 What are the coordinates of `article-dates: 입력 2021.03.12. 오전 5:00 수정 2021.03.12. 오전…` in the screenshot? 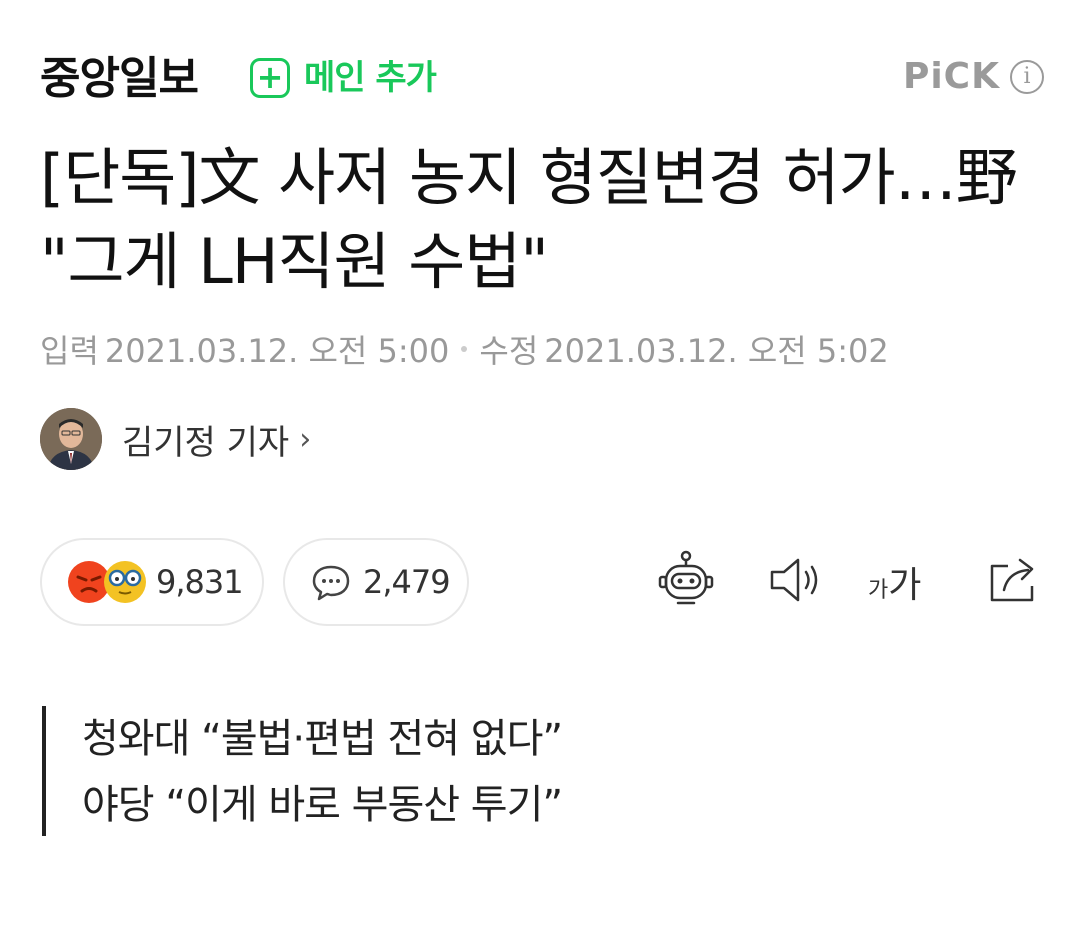 It's located at (464, 349).